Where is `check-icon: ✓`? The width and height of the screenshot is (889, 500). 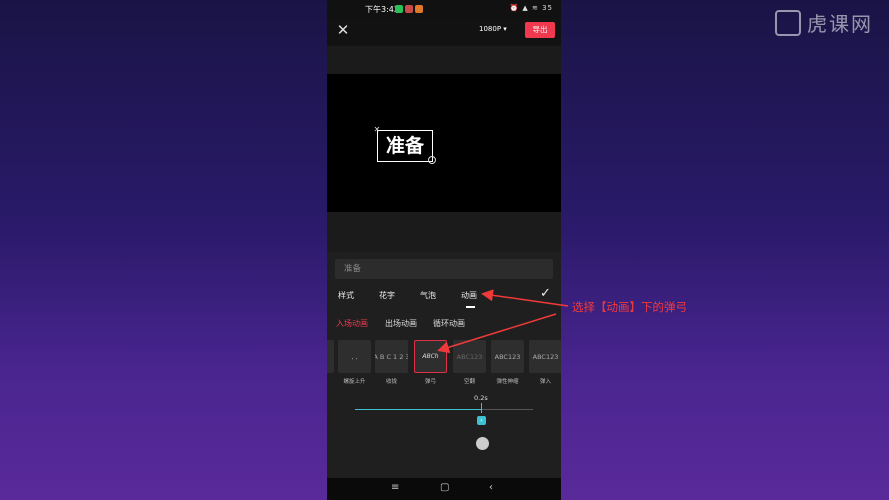
check-icon: ✓ is located at coordinates (545, 293).